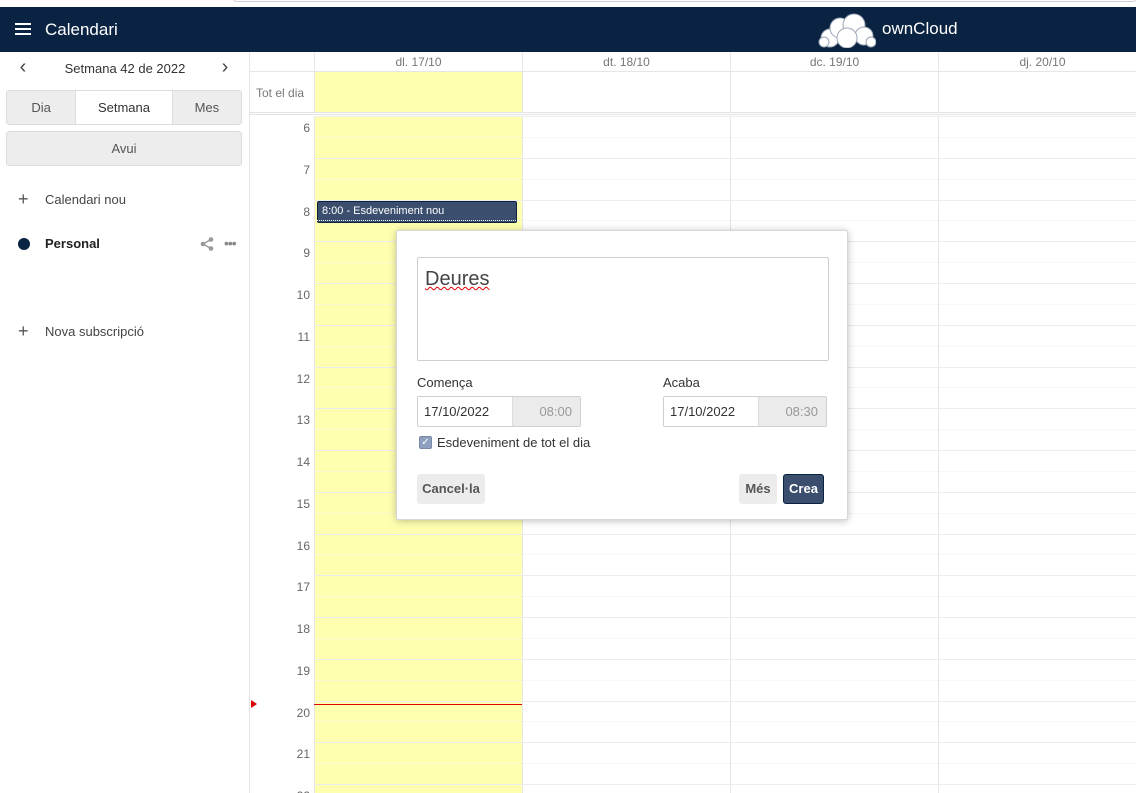 The image size is (1136, 793). What do you see at coordinates (303, 545) in the screenshot?
I see `hour-label: 16` at bounding box center [303, 545].